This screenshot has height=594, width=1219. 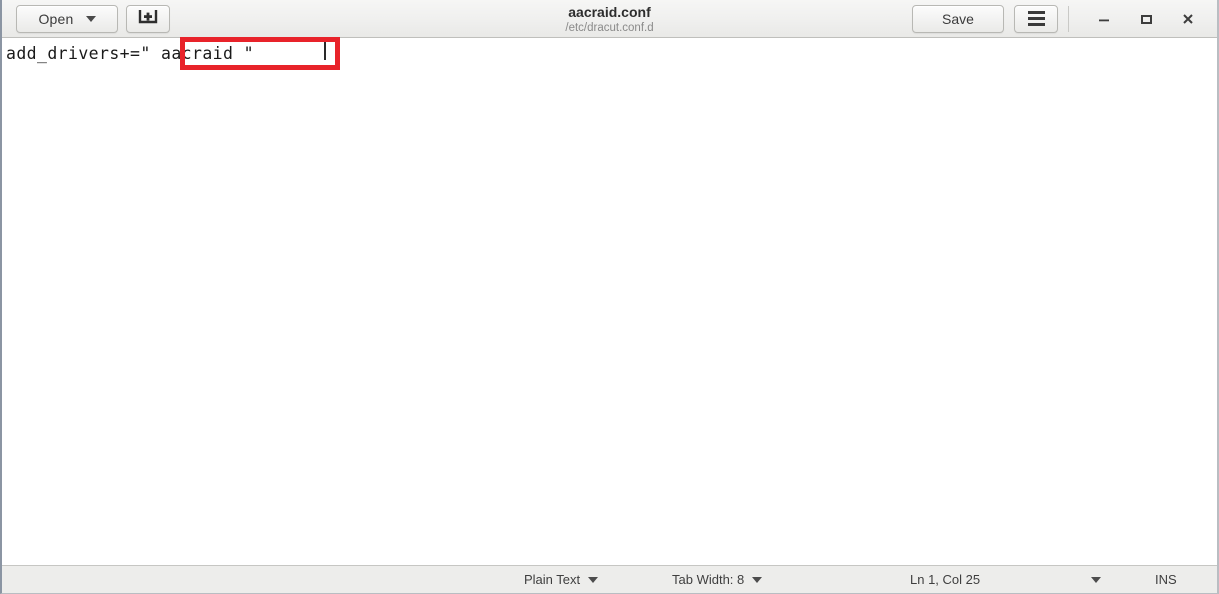 I want to click on maximize-icon, so click(x=1146, y=19).